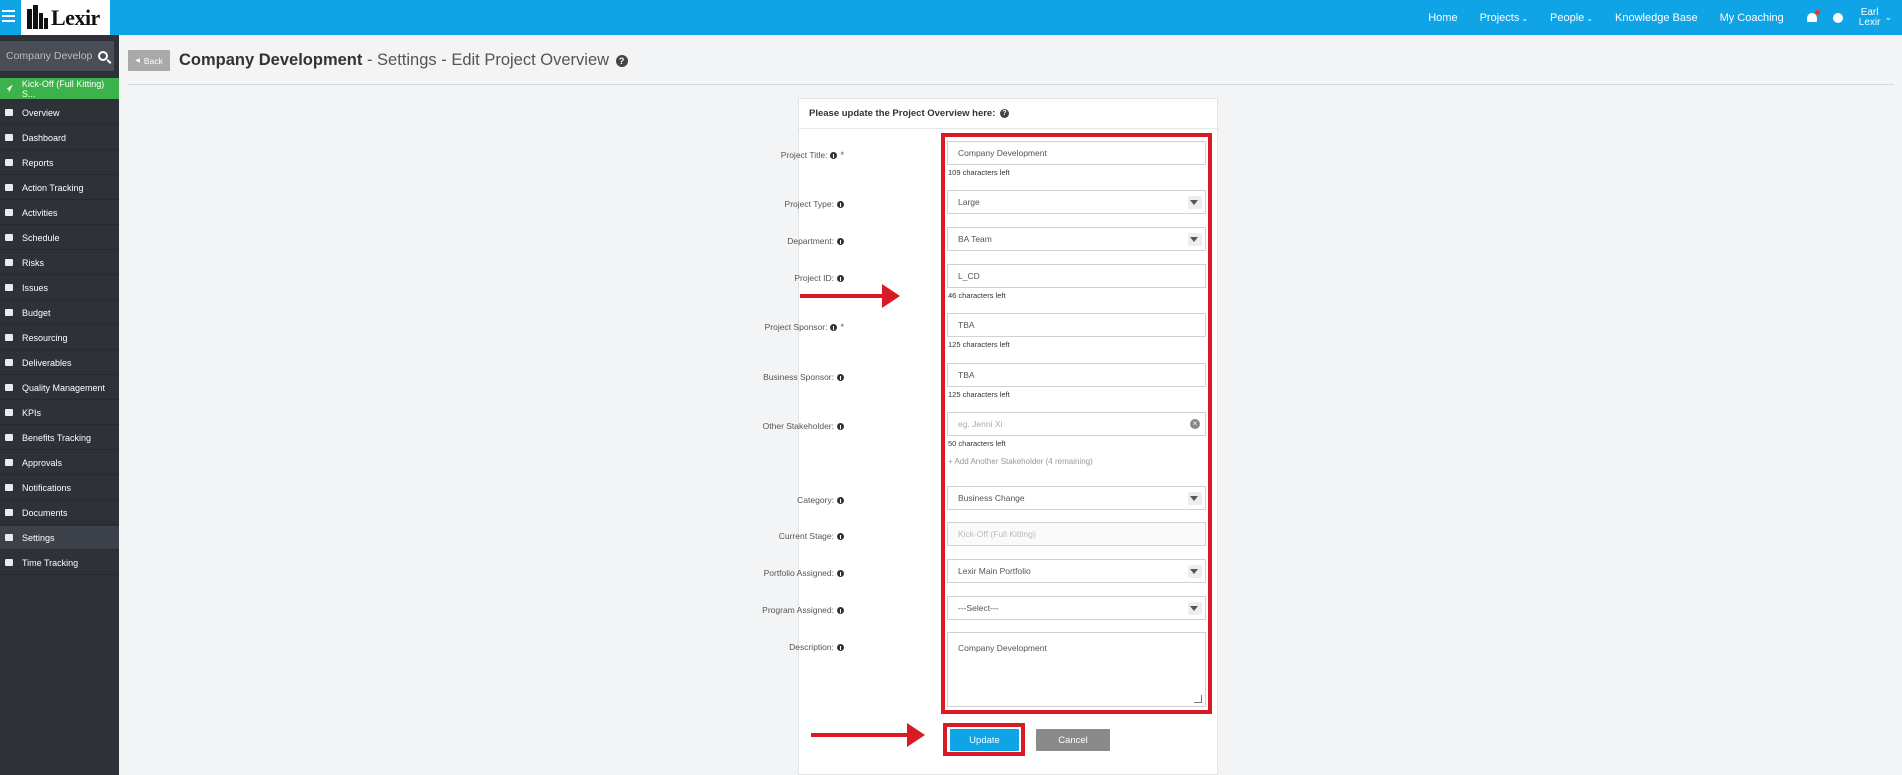 The image size is (1902, 775). Describe the element at coordinates (59, 188) in the screenshot. I see `sidebar-item-action-tracking: Action Tracking` at that location.